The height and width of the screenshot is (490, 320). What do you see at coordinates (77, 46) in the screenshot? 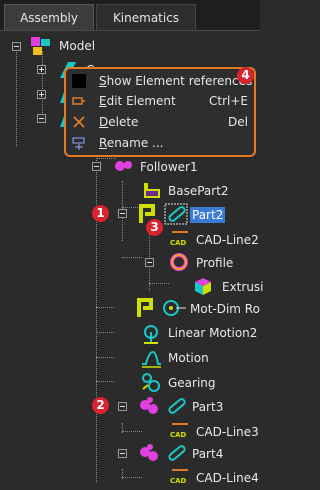
I see `tree-item-model: Model` at bounding box center [77, 46].